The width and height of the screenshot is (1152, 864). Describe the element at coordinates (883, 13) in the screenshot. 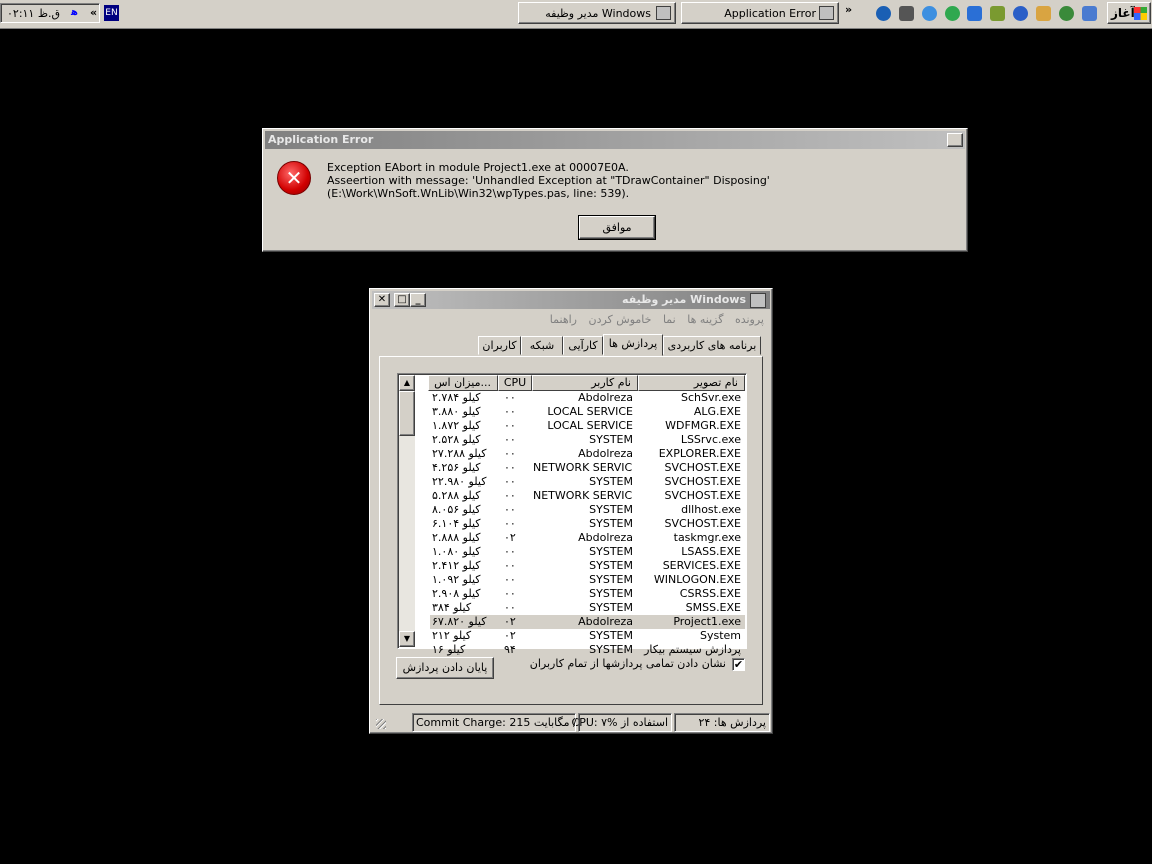

I see `quicklaunch-media-icon` at that location.